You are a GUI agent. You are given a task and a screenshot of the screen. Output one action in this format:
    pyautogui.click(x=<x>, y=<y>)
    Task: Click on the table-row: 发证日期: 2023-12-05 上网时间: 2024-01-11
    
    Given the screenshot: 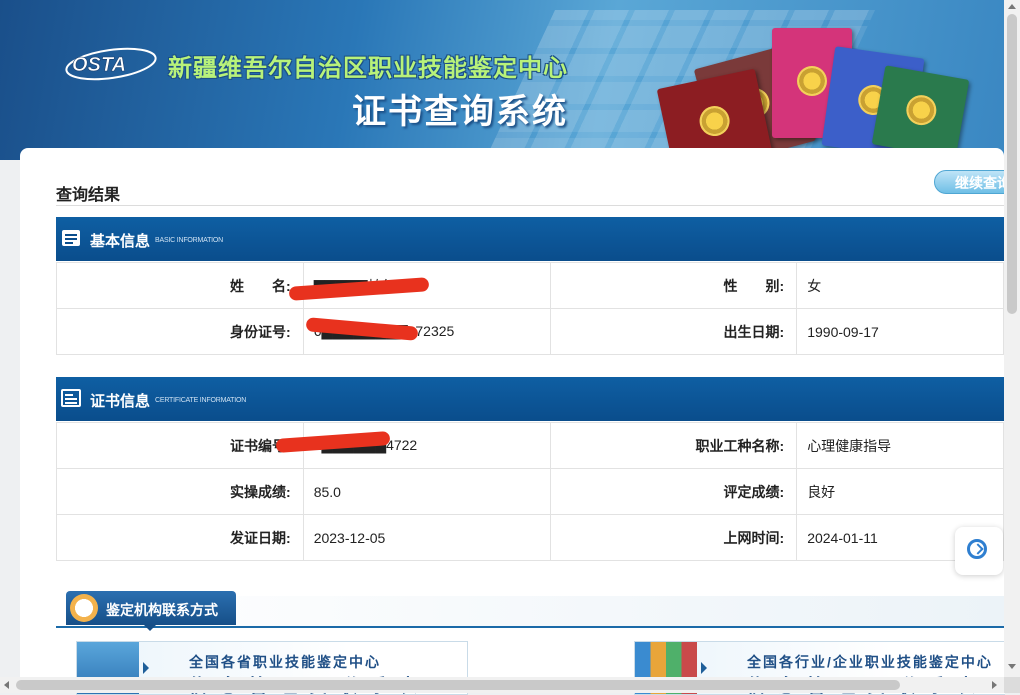 What is the action you would take?
    pyautogui.click(x=530, y=537)
    